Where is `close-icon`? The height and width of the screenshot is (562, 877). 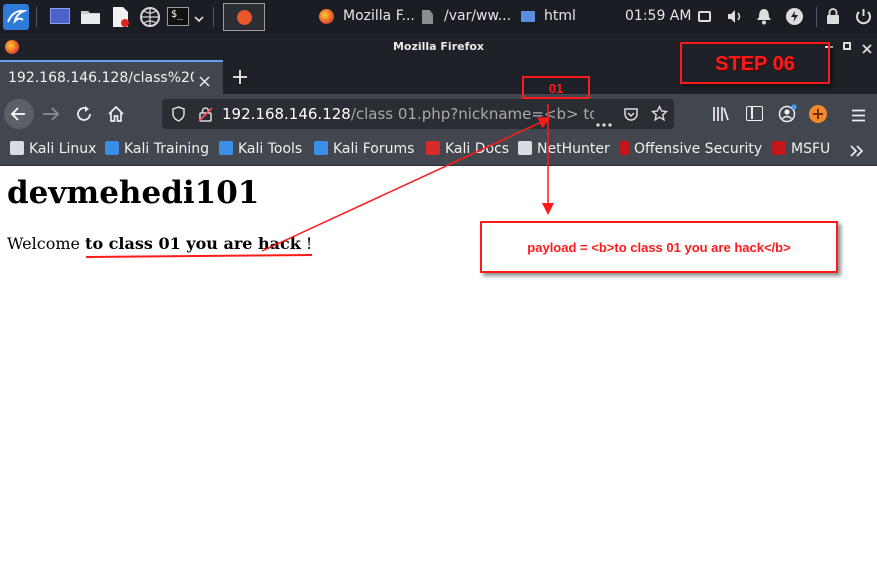 close-icon is located at coordinates (867, 47).